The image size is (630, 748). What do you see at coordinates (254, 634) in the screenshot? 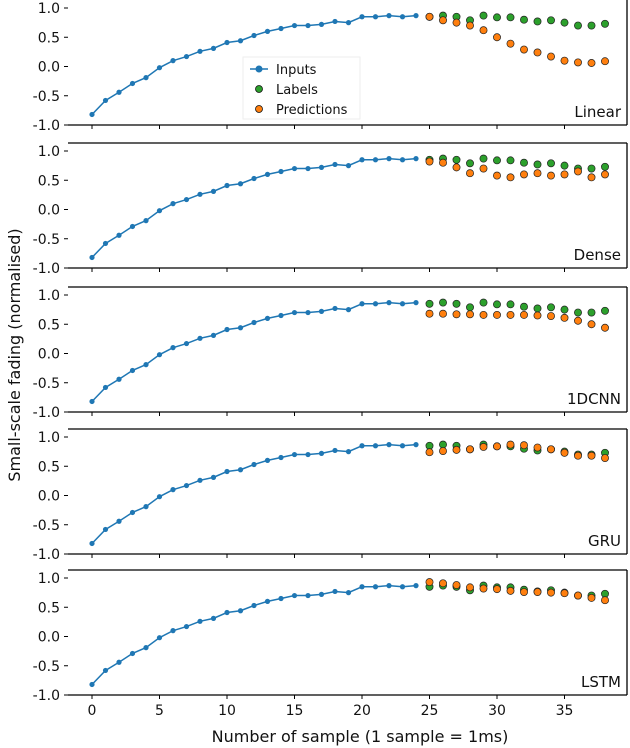
I see `inputs-series-line` at bounding box center [254, 634].